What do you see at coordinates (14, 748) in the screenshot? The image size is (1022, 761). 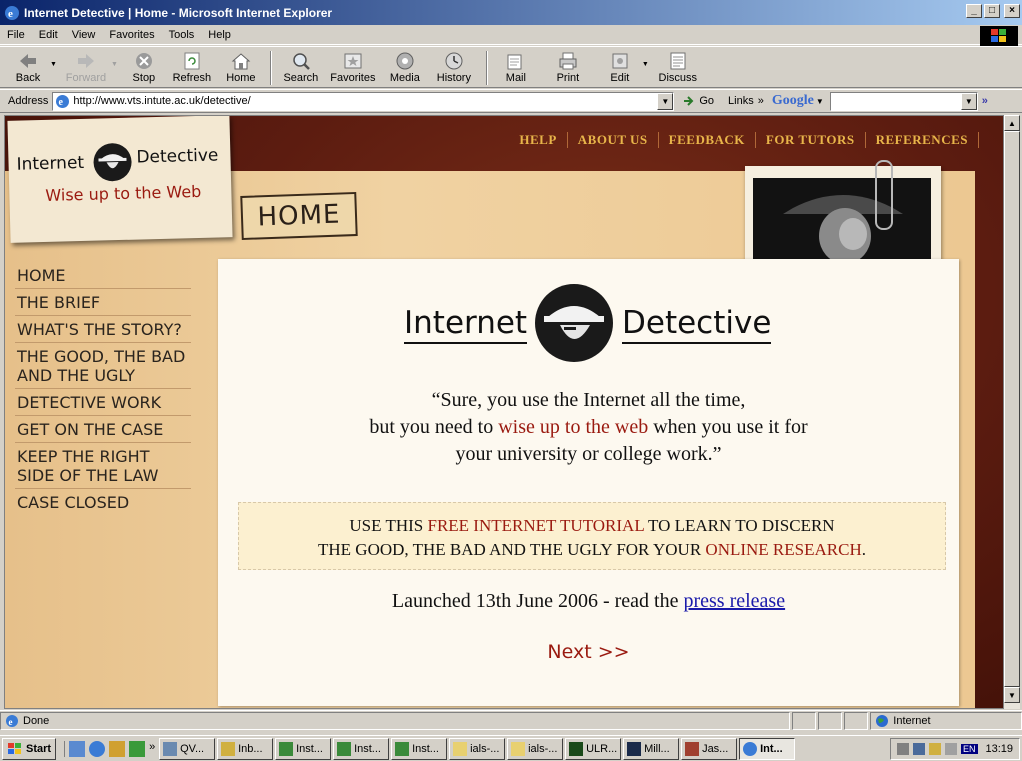 I see `windows-start-icon` at bounding box center [14, 748].